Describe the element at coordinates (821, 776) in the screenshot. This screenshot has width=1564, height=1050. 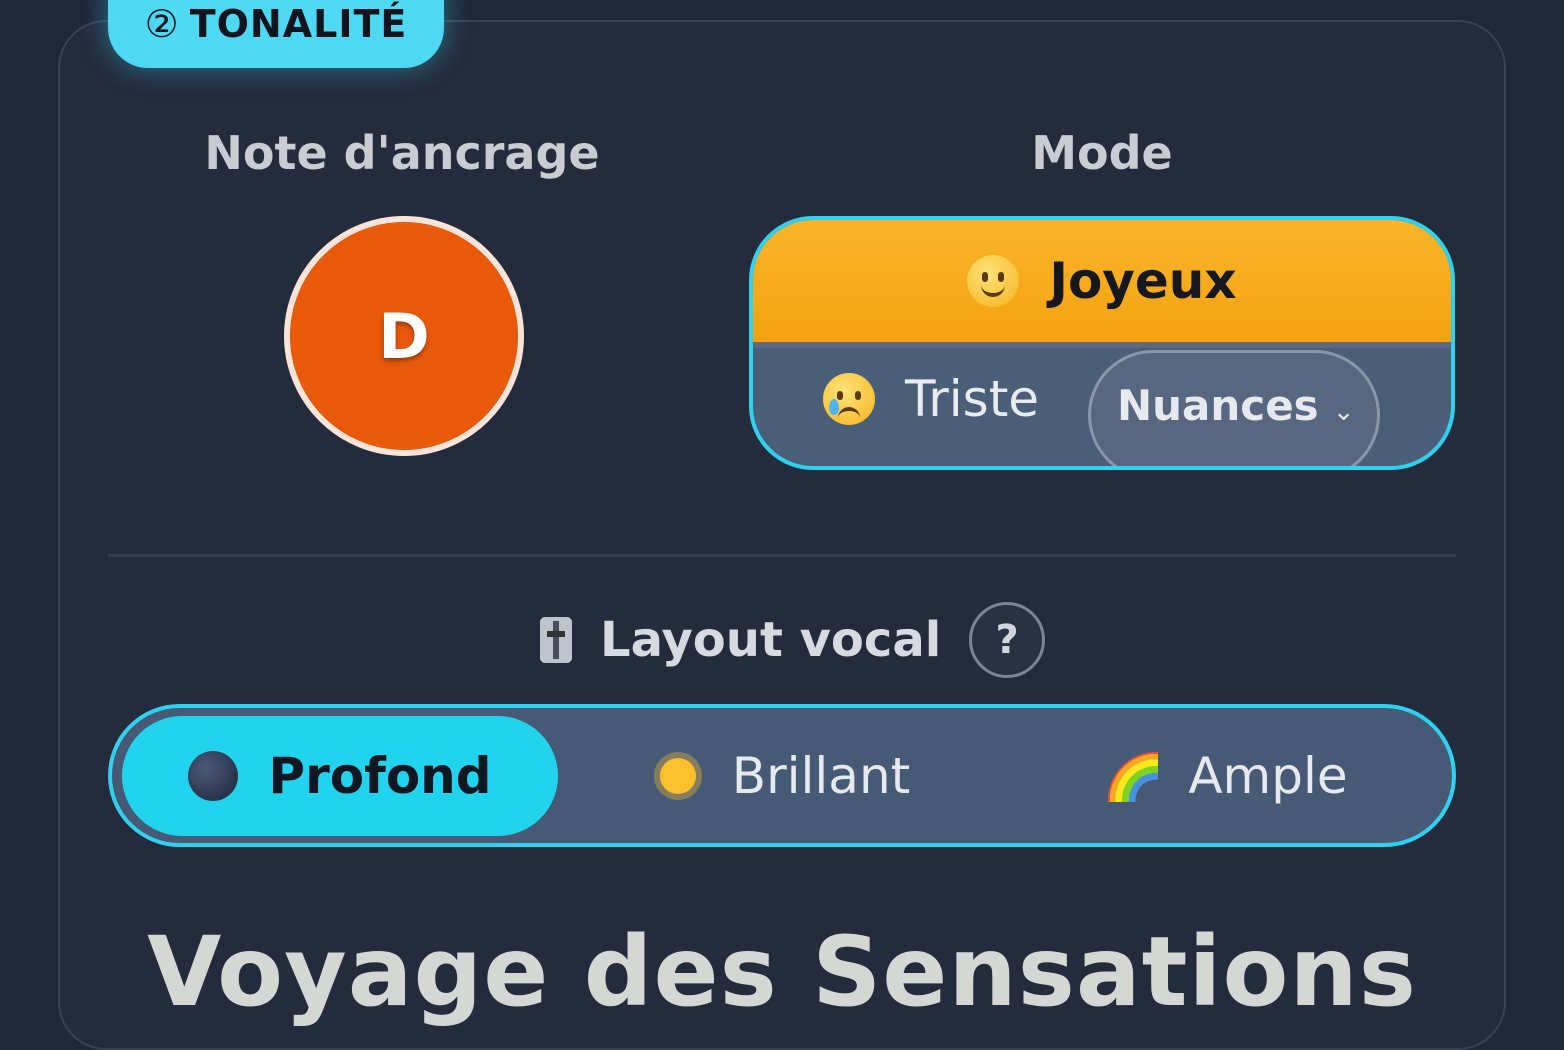
I see `layout-option-label: Brillant` at that location.